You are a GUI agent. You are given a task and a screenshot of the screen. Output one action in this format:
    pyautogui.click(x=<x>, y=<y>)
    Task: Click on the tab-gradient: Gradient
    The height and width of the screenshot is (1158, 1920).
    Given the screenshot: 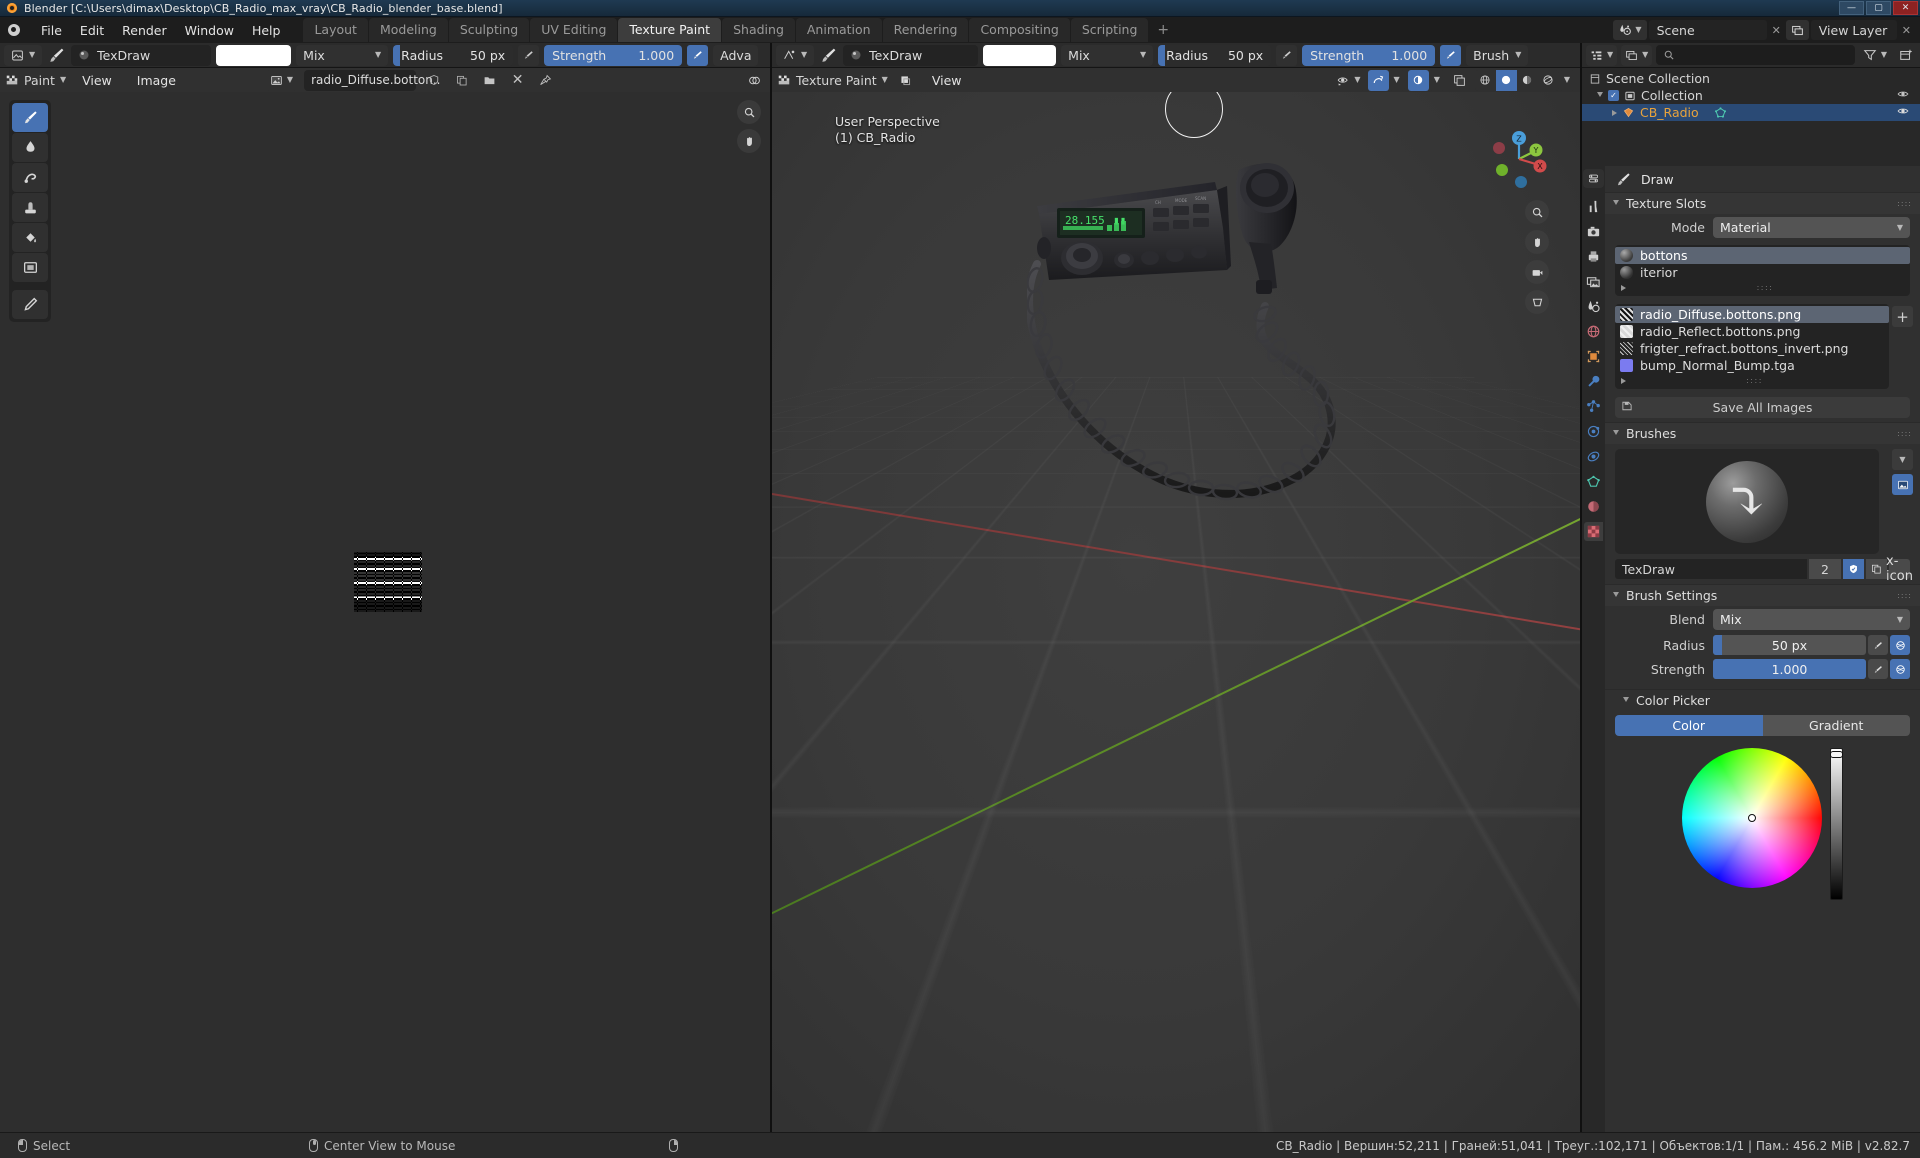 What is the action you would take?
    pyautogui.click(x=1836, y=725)
    